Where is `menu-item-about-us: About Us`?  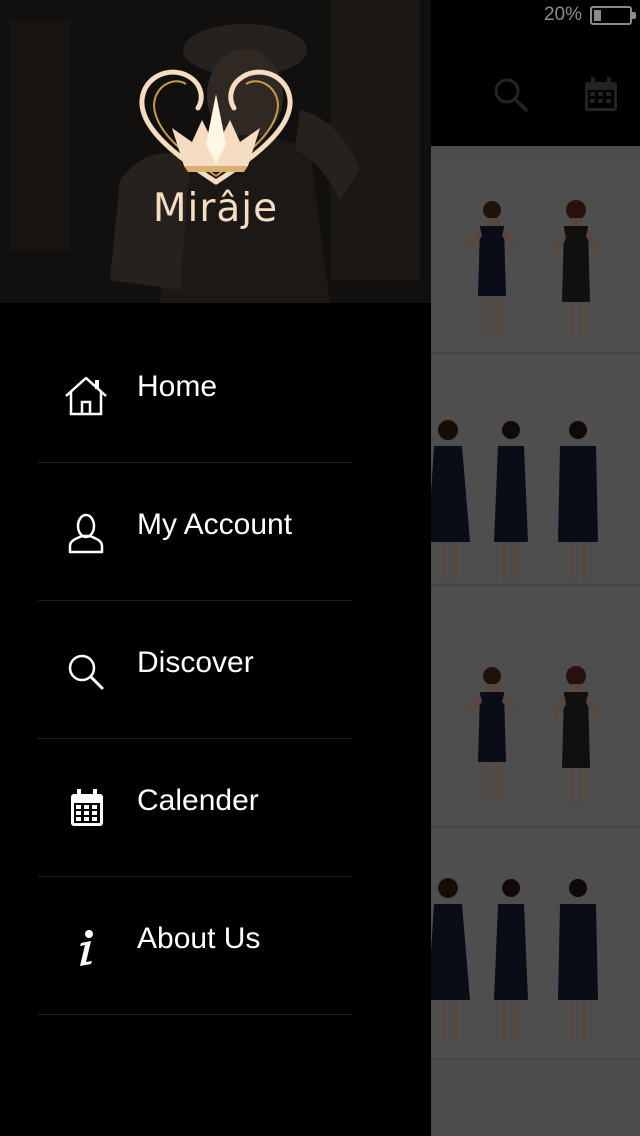 menu-item-about-us: About Us is located at coordinates (195, 946).